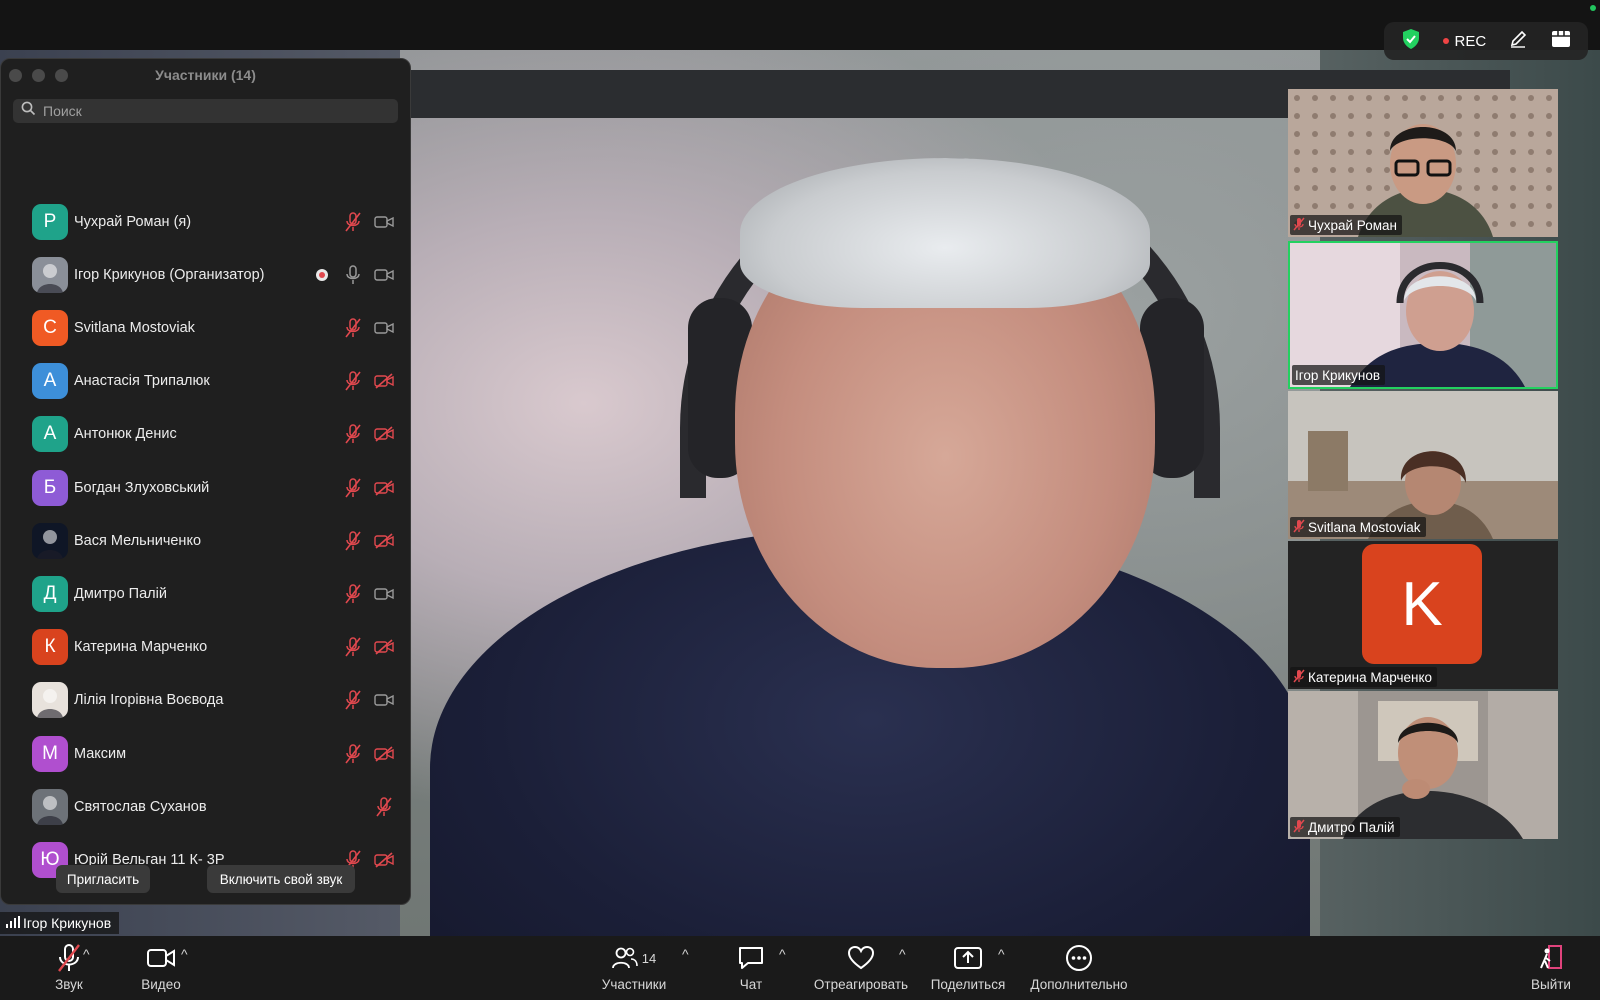  Describe the element at coordinates (28, 111) in the screenshot. I see `search-icon` at that location.